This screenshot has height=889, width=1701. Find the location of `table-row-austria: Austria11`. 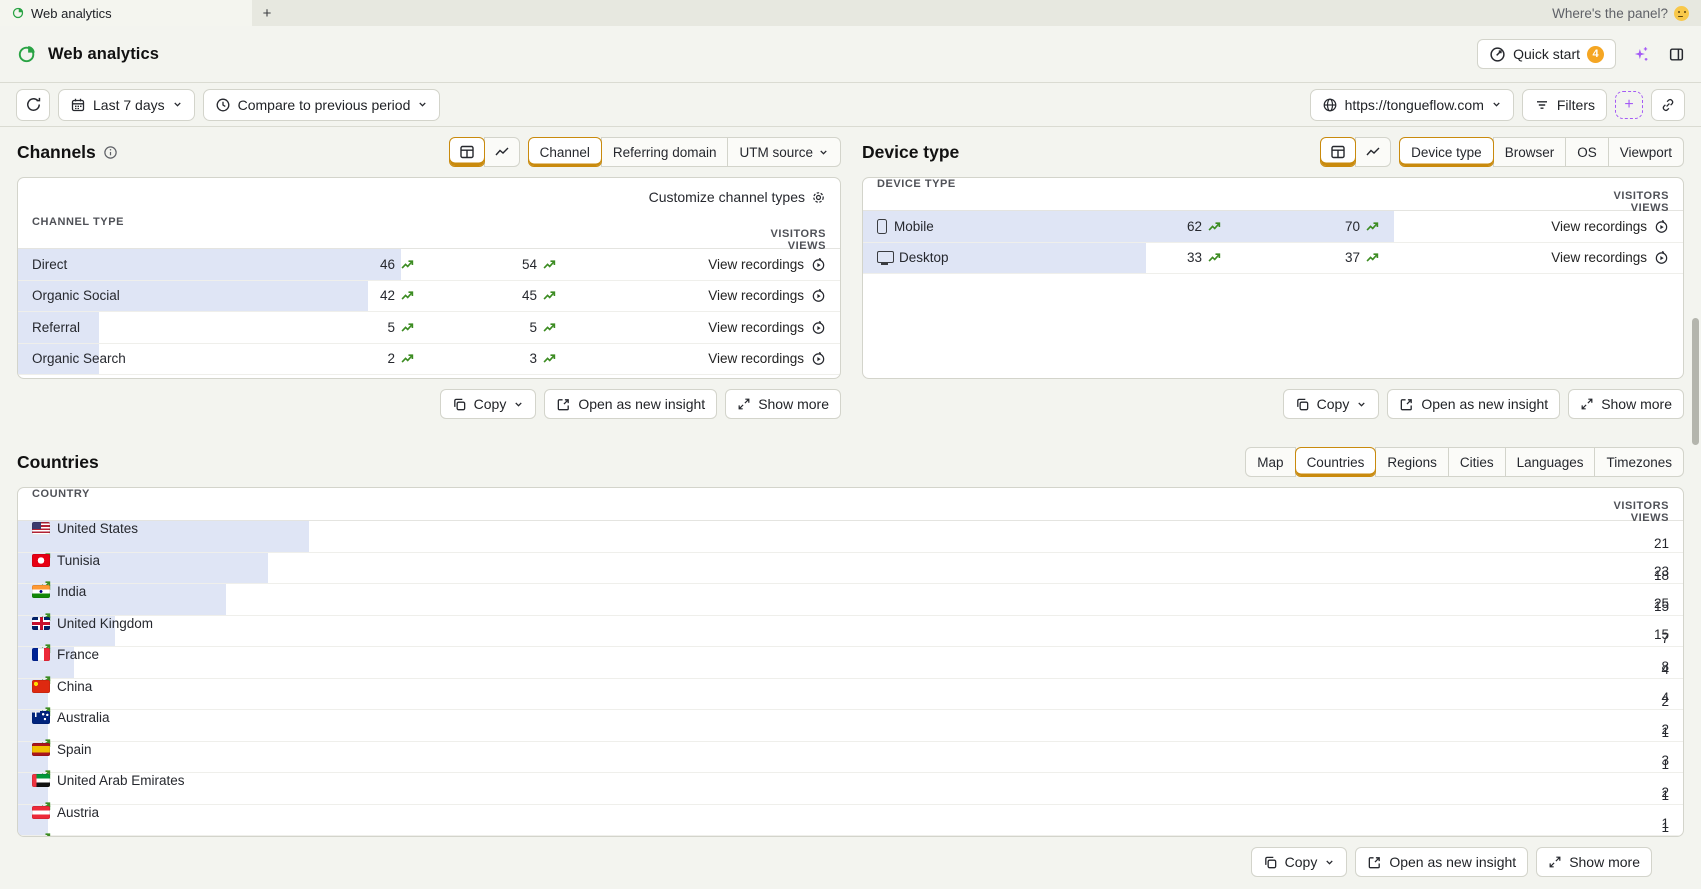

table-row-austria: Austria11 is located at coordinates (850, 820).